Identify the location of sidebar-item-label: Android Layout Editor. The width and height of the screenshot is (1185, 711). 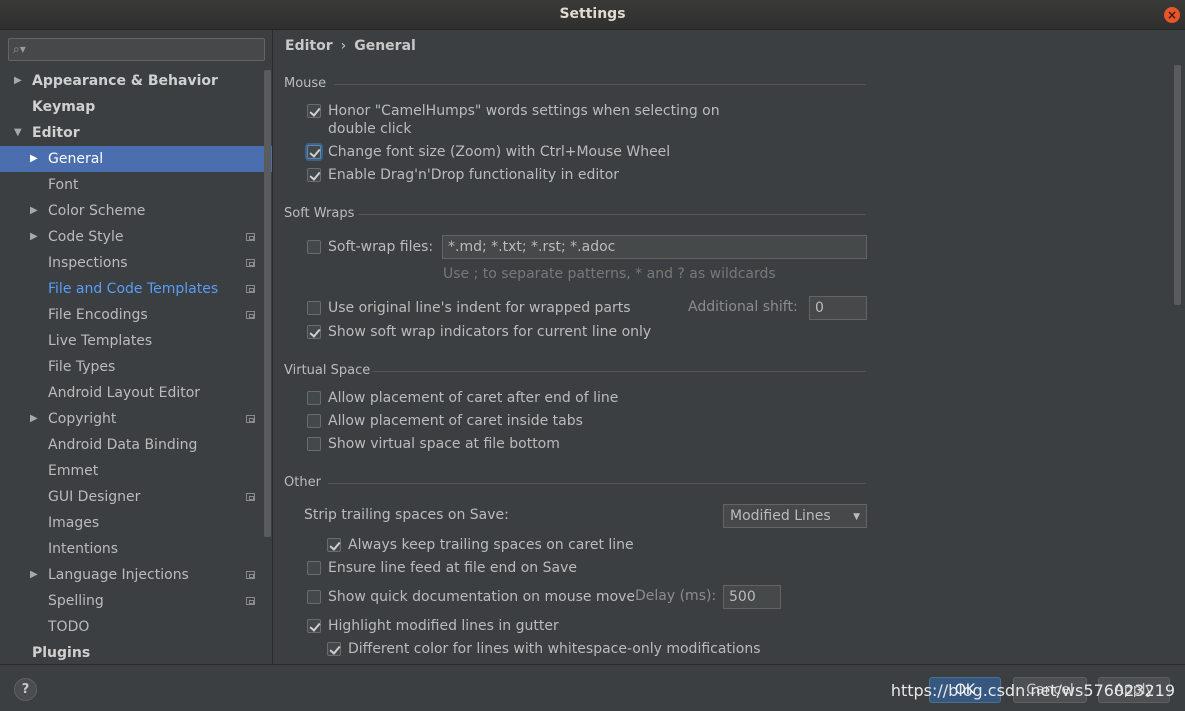
(124, 393).